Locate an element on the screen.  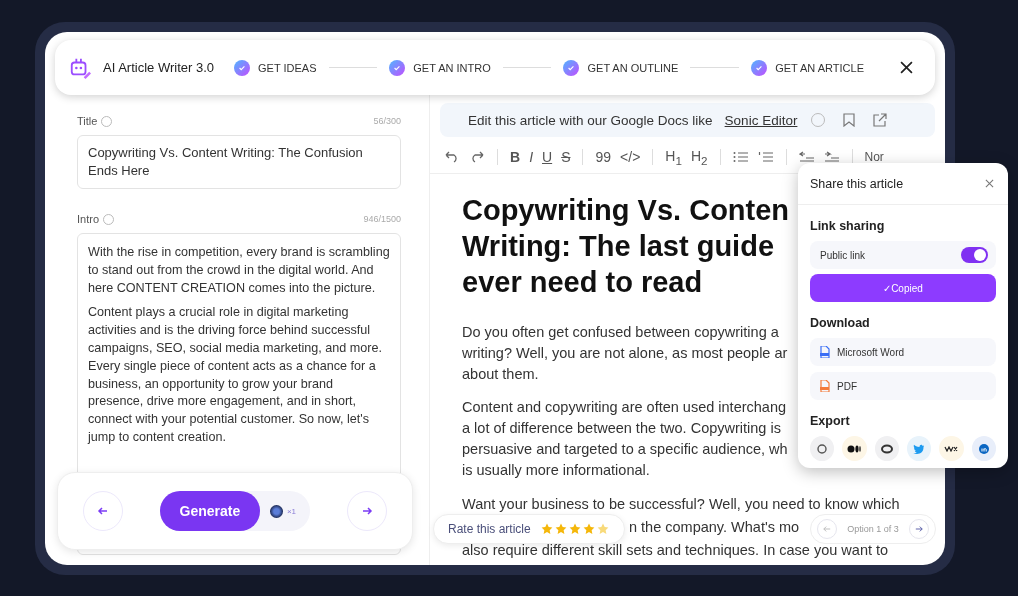
article-text-line: n the company. What's mo is located at coordinates (714, 527).